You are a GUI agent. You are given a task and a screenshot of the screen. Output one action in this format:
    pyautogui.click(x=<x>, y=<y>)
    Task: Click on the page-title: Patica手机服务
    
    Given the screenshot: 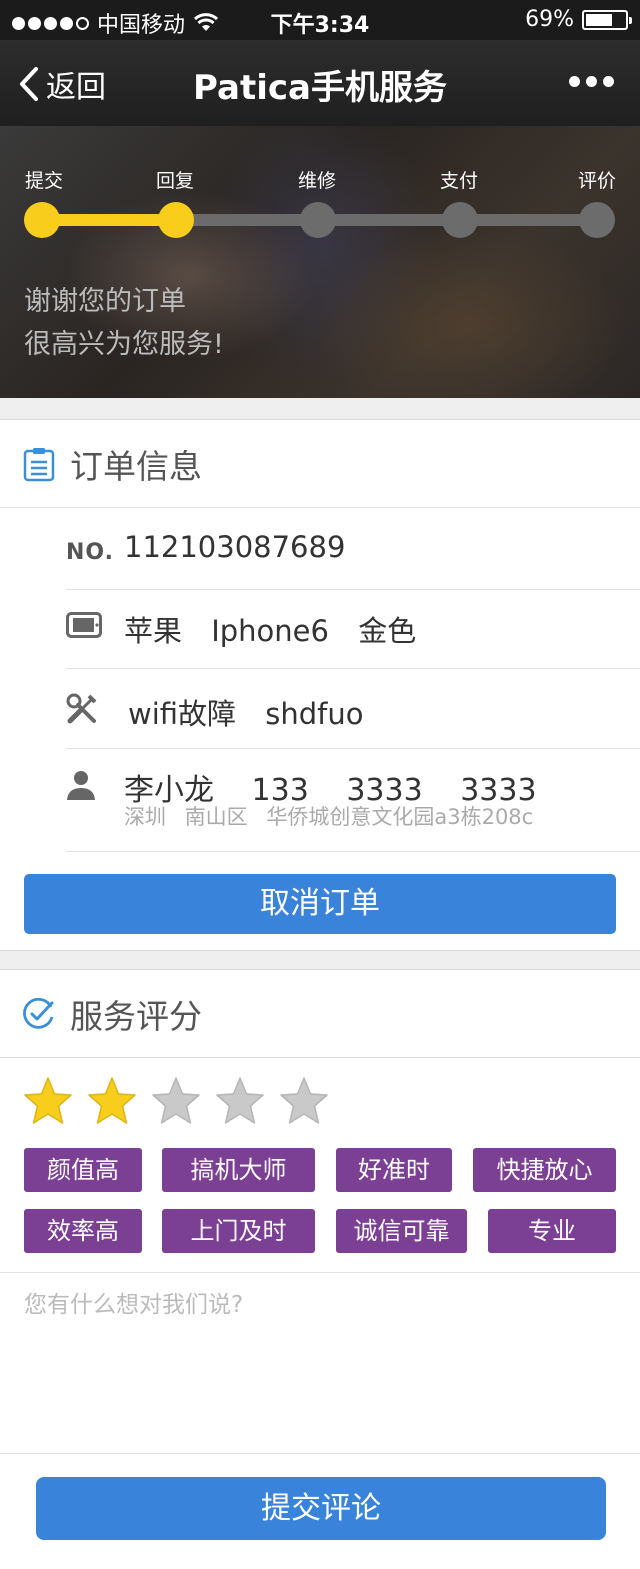 What is the action you would take?
    pyautogui.click(x=320, y=88)
    